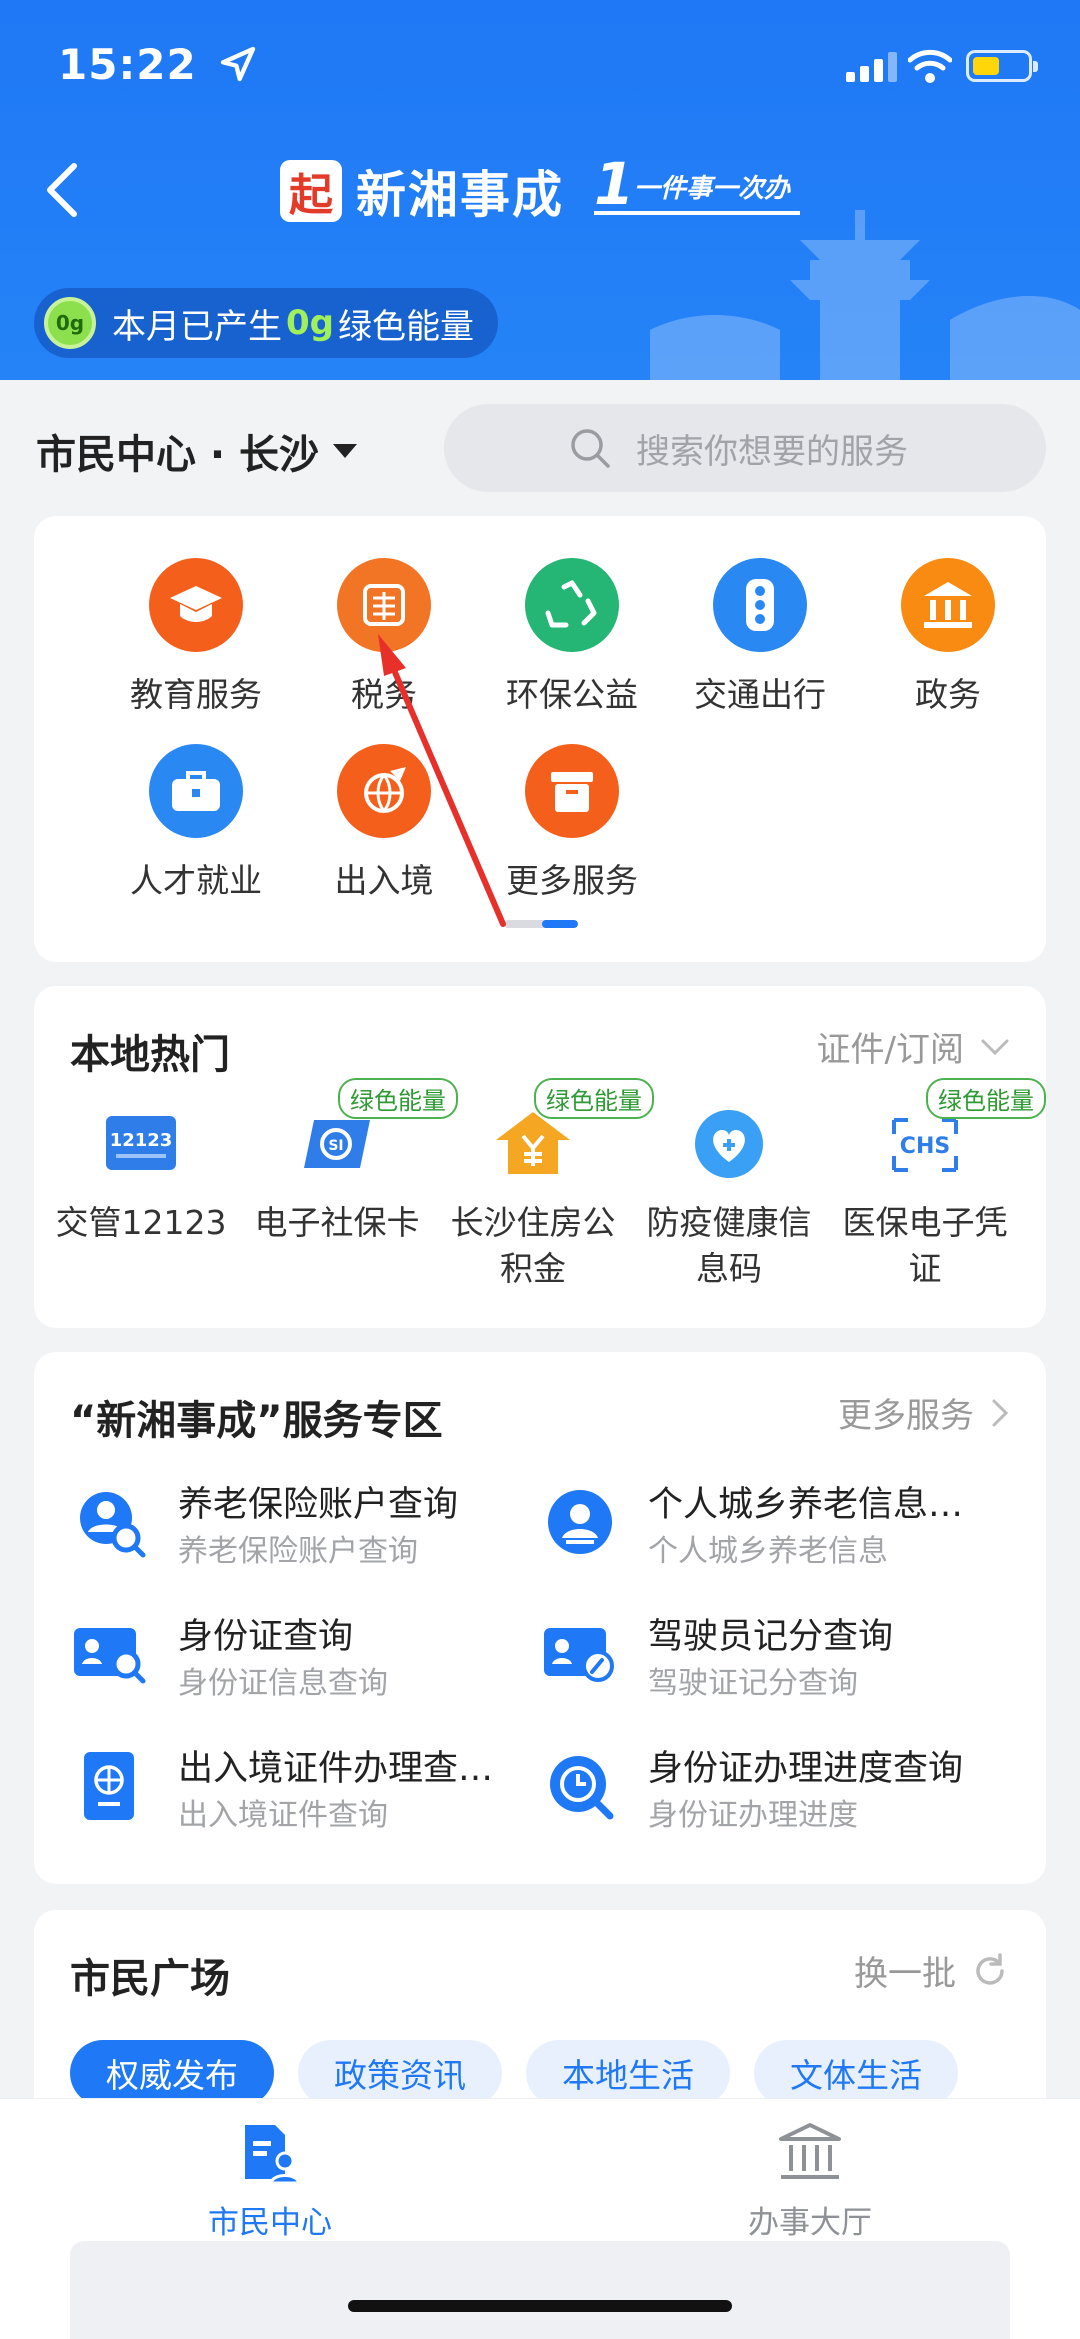 This screenshot has height=2339, width=1080. I want to click on zone-item-exit-entry: 出入境证件办理查… 出入境证件查询, so click(305, 1786).